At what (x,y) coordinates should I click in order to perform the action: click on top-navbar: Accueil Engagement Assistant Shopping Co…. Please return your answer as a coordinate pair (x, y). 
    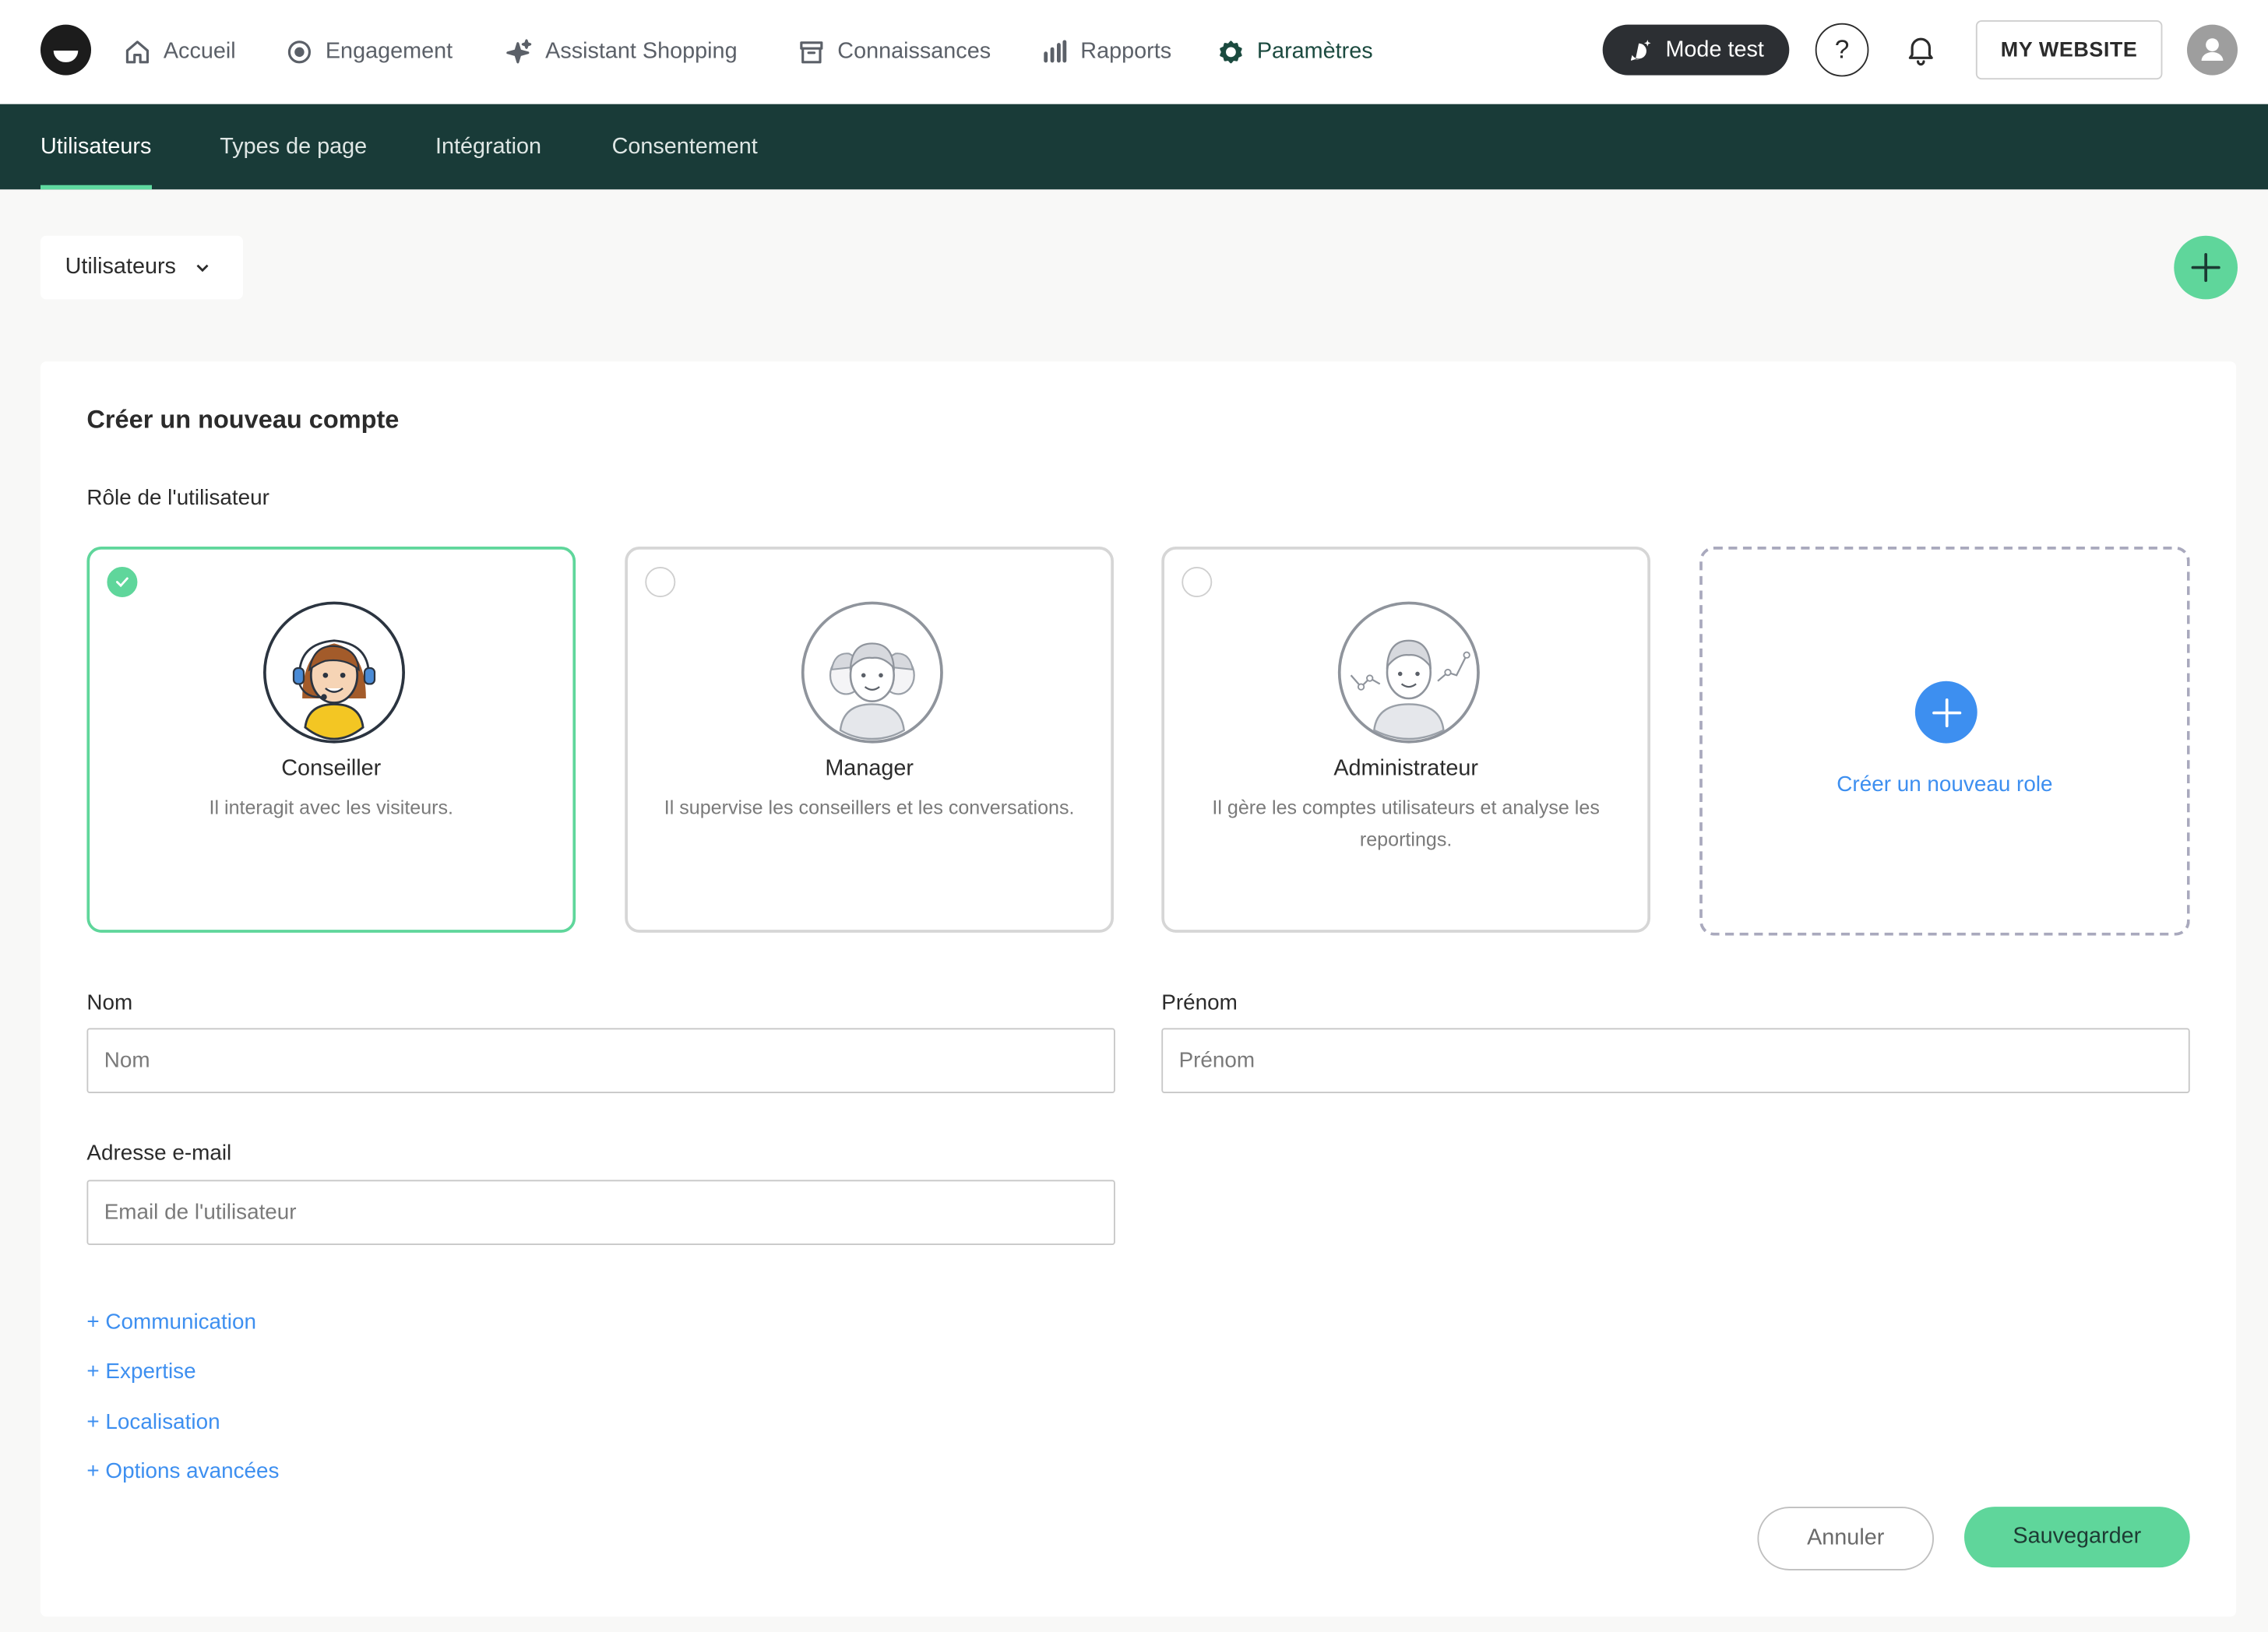
    Looking at the image, I should click on (1134, 52).